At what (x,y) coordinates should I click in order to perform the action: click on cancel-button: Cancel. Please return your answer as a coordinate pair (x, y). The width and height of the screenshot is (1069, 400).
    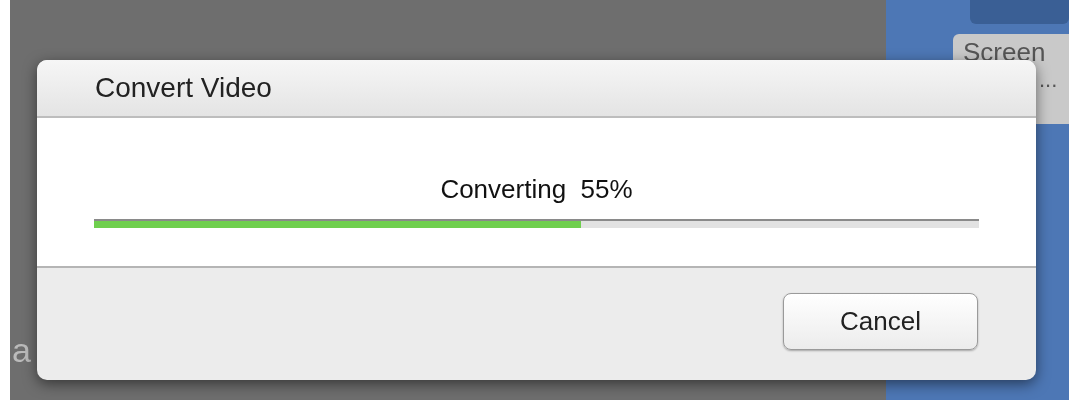
    Looking at the image, I should click on (880, 321).